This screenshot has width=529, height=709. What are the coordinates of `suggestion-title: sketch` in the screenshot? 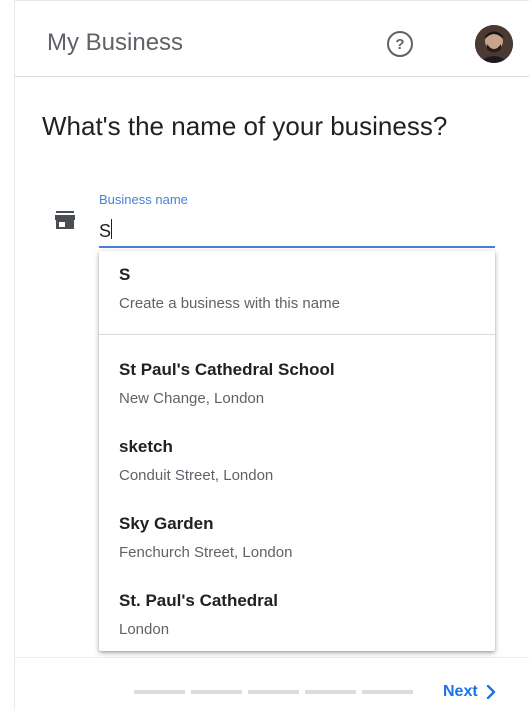 It's located at (146, 446).